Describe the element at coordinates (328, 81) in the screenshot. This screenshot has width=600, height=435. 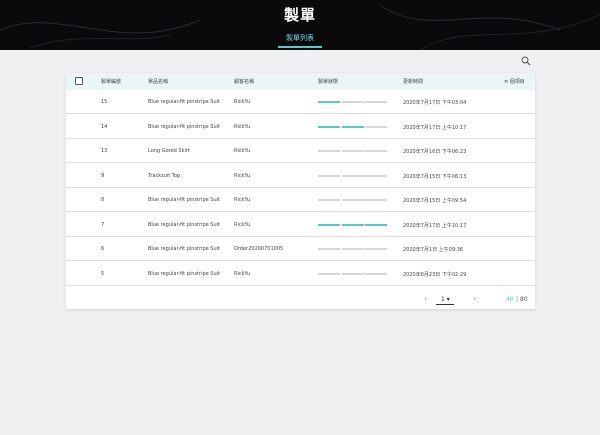
I see `column-header-status: 製單狀態` at that location.